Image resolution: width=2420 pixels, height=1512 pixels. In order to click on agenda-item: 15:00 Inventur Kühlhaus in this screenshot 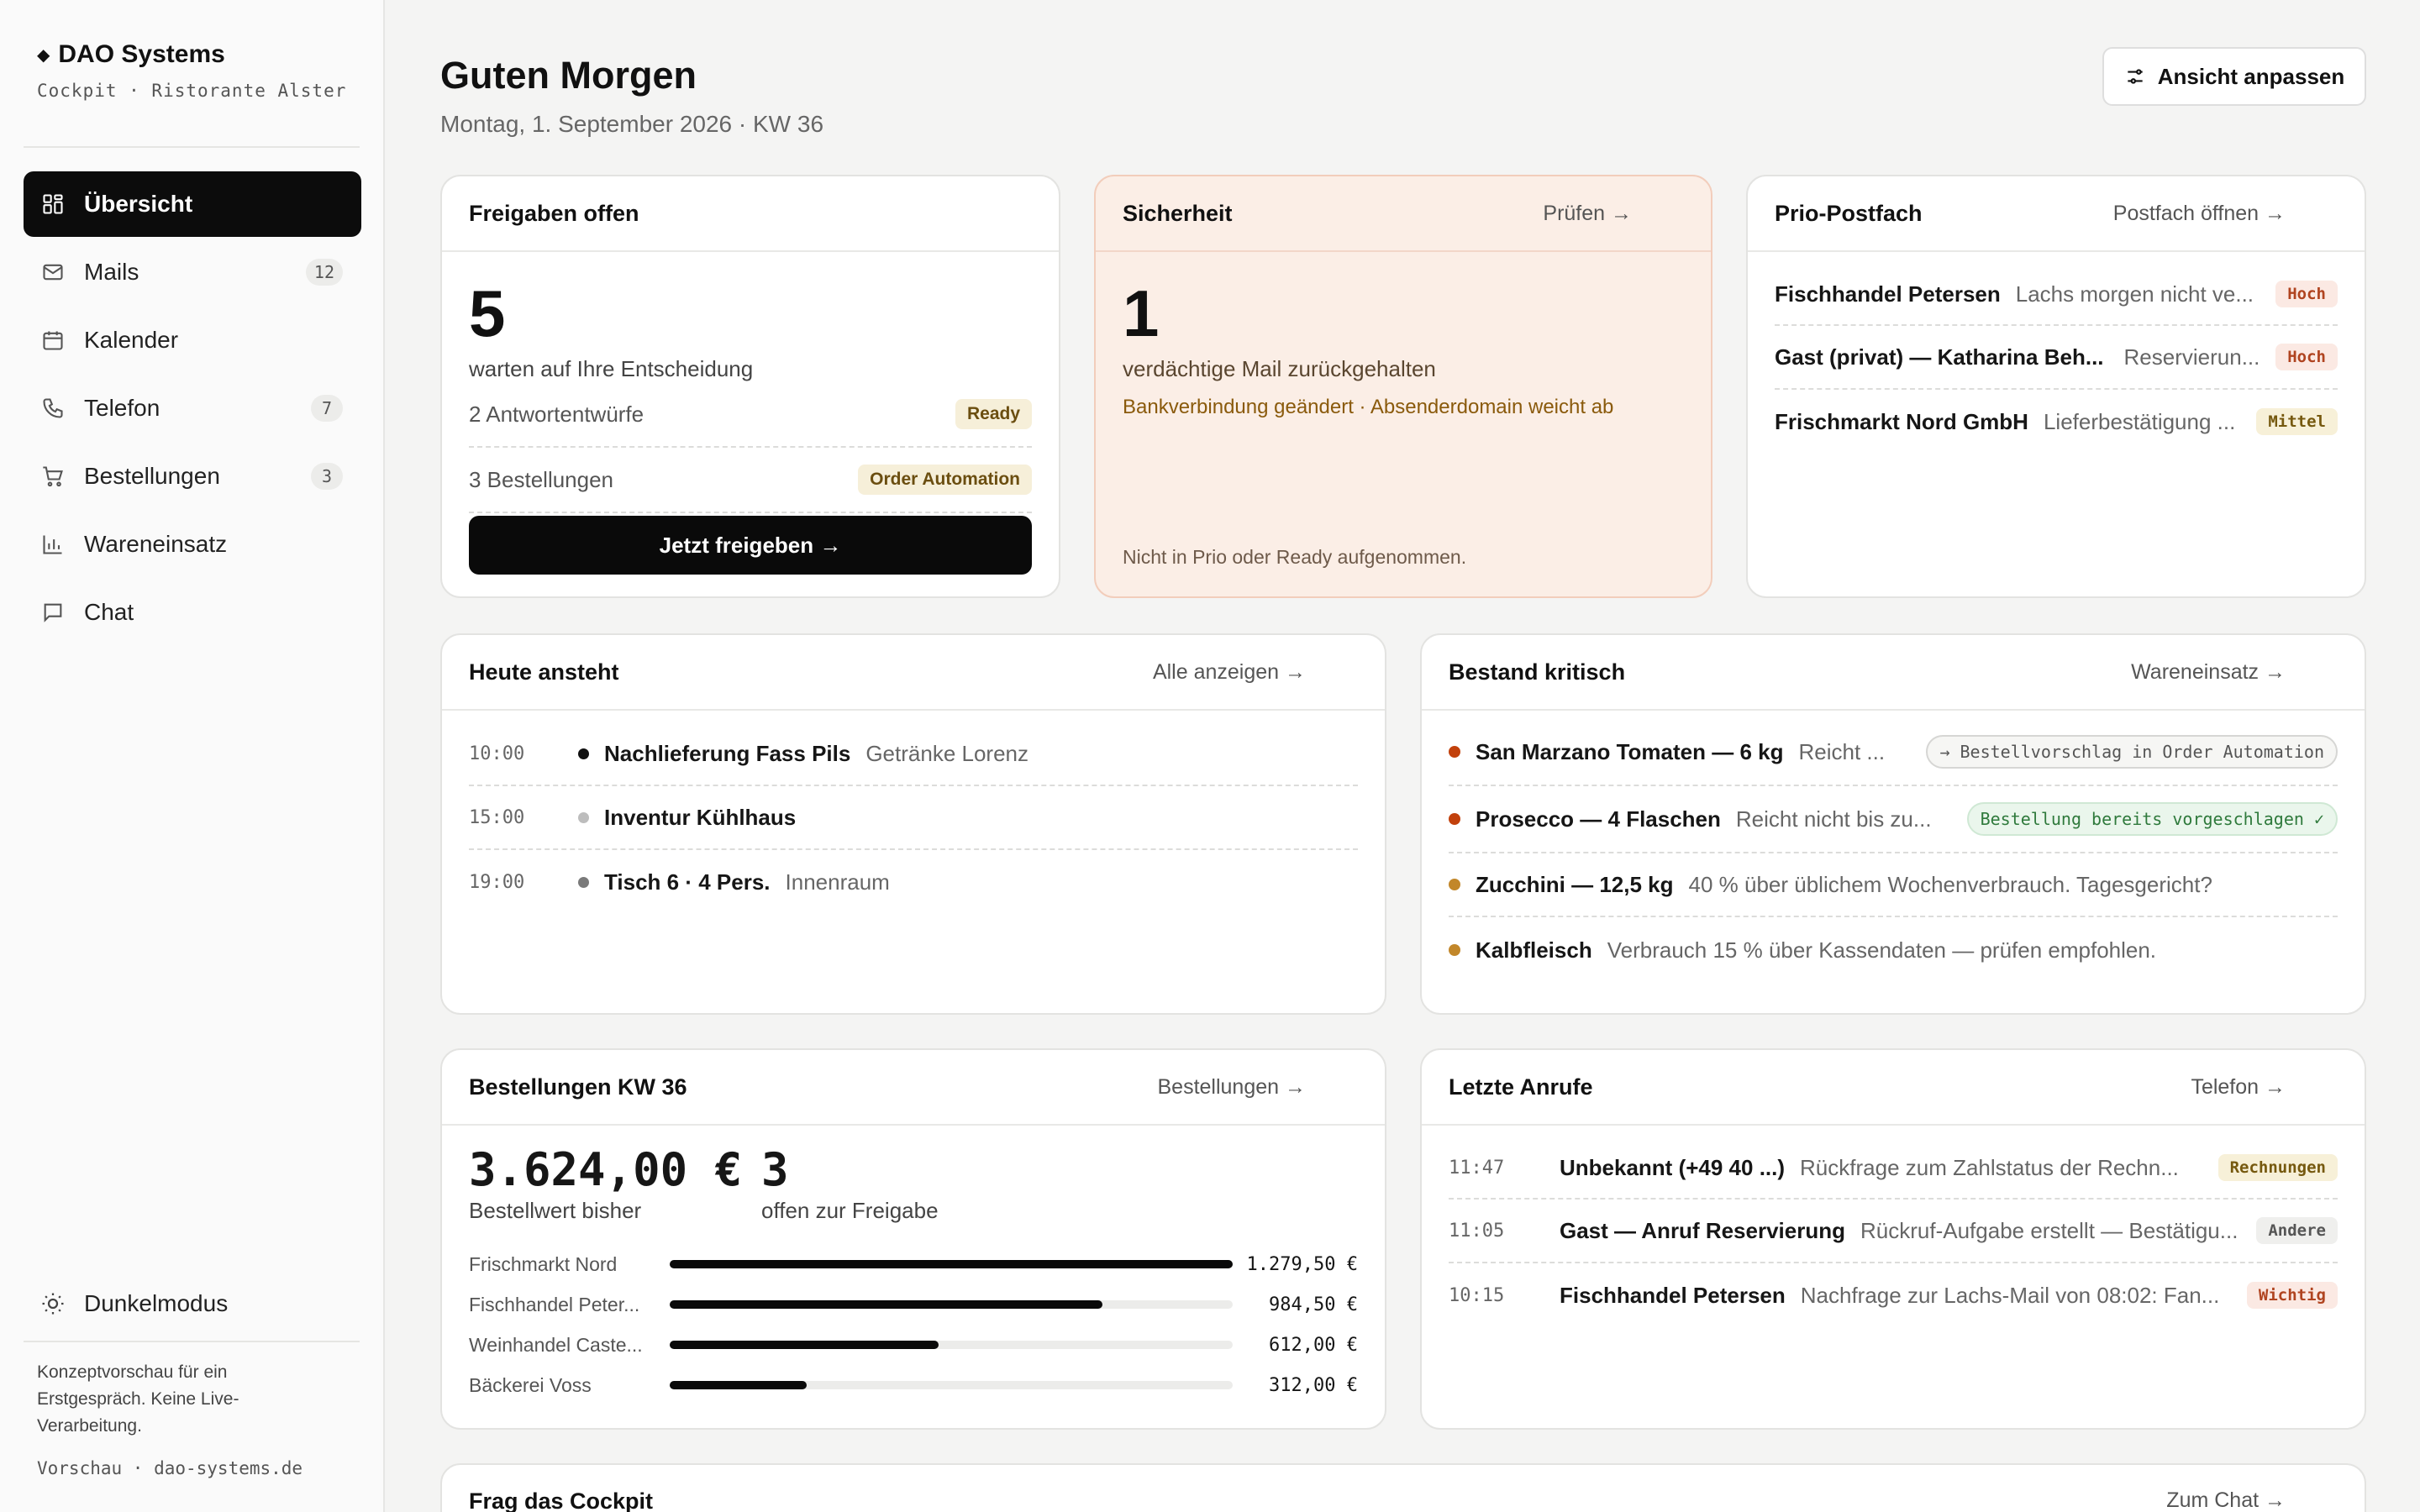, I will do `click(913, 818)`.